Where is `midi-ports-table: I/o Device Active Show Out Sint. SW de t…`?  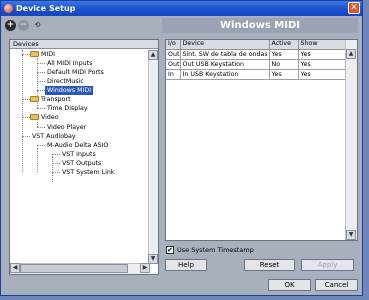
midi-ports-table: I/o Device Active Show Out Sint. SW de t… is located at coordinates (256, 60).